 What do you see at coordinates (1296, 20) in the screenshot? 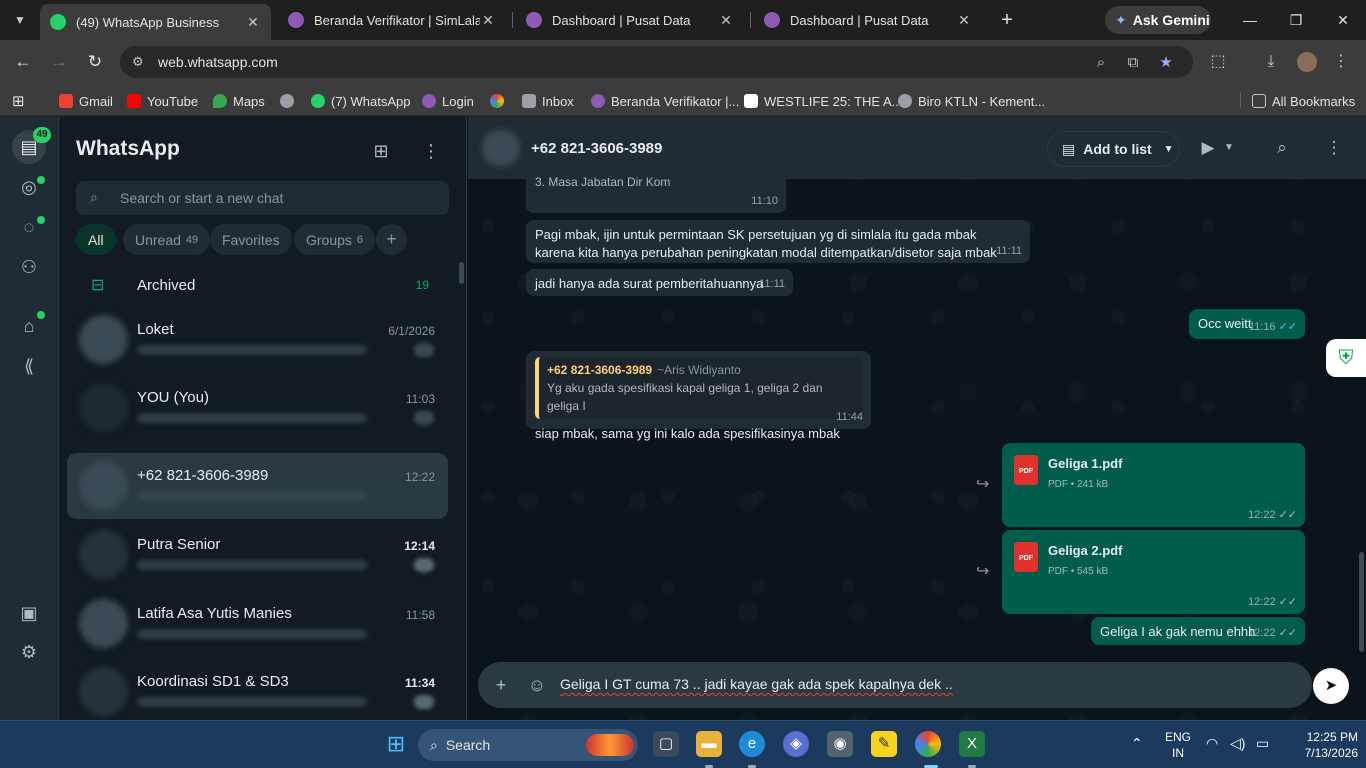
I see `restore-window-icon: ❐` at bounding box center [1296, 20].